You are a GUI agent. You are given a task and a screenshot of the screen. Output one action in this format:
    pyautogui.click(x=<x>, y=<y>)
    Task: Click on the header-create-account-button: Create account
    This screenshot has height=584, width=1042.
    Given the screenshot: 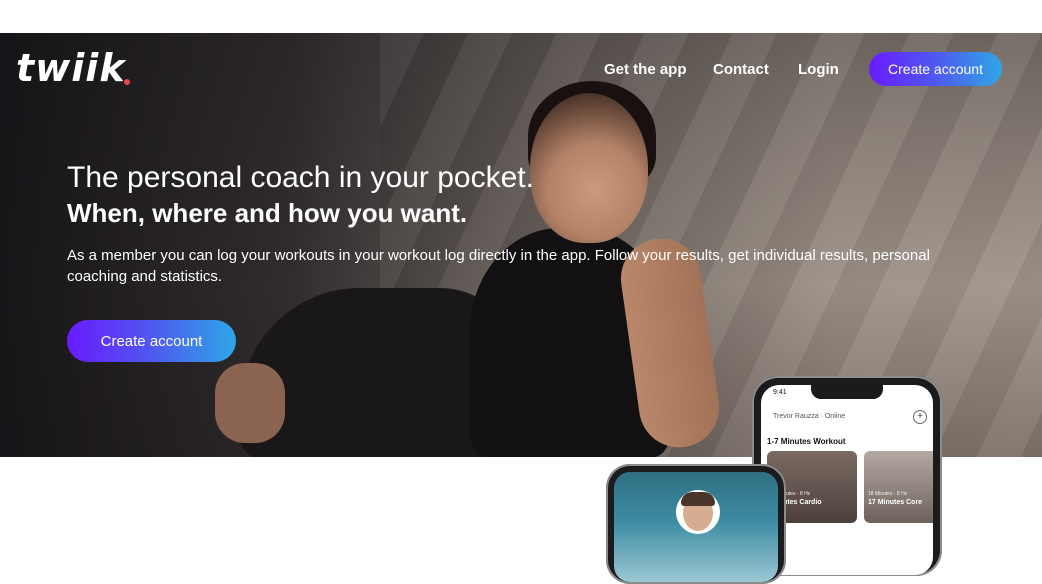 What is the action you would take?
    pyautogui.click(x=935, y=69)
    